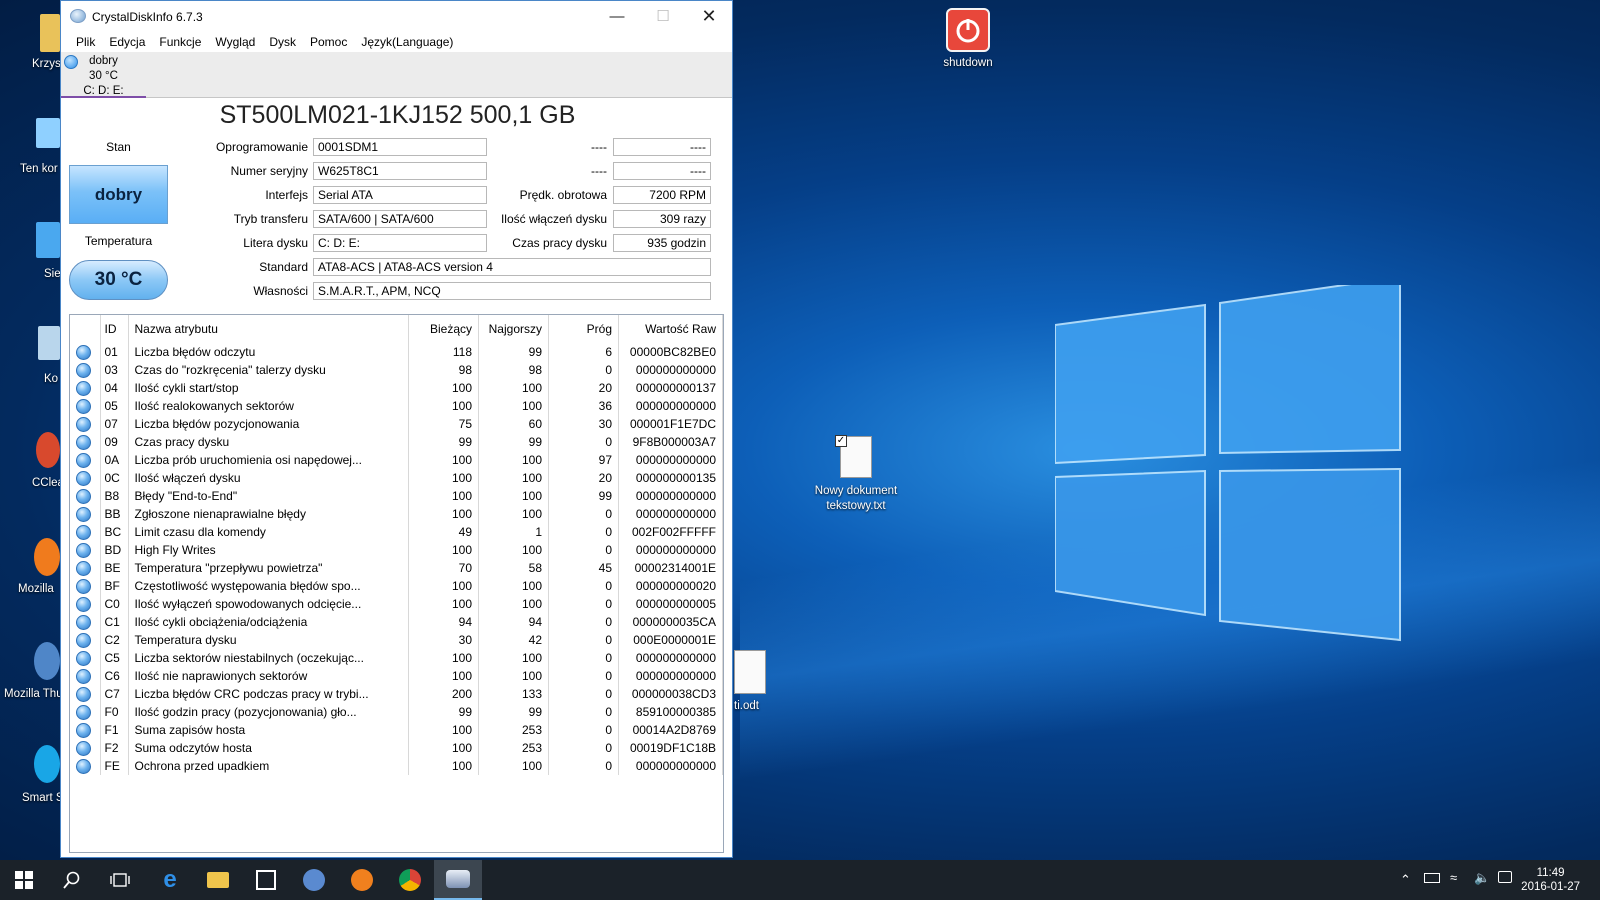  What do you see at coordinates (36, 589) in the screenshot?
I see `desktop-icon-firefox: Mozilla` at bounding box center [36, 589].